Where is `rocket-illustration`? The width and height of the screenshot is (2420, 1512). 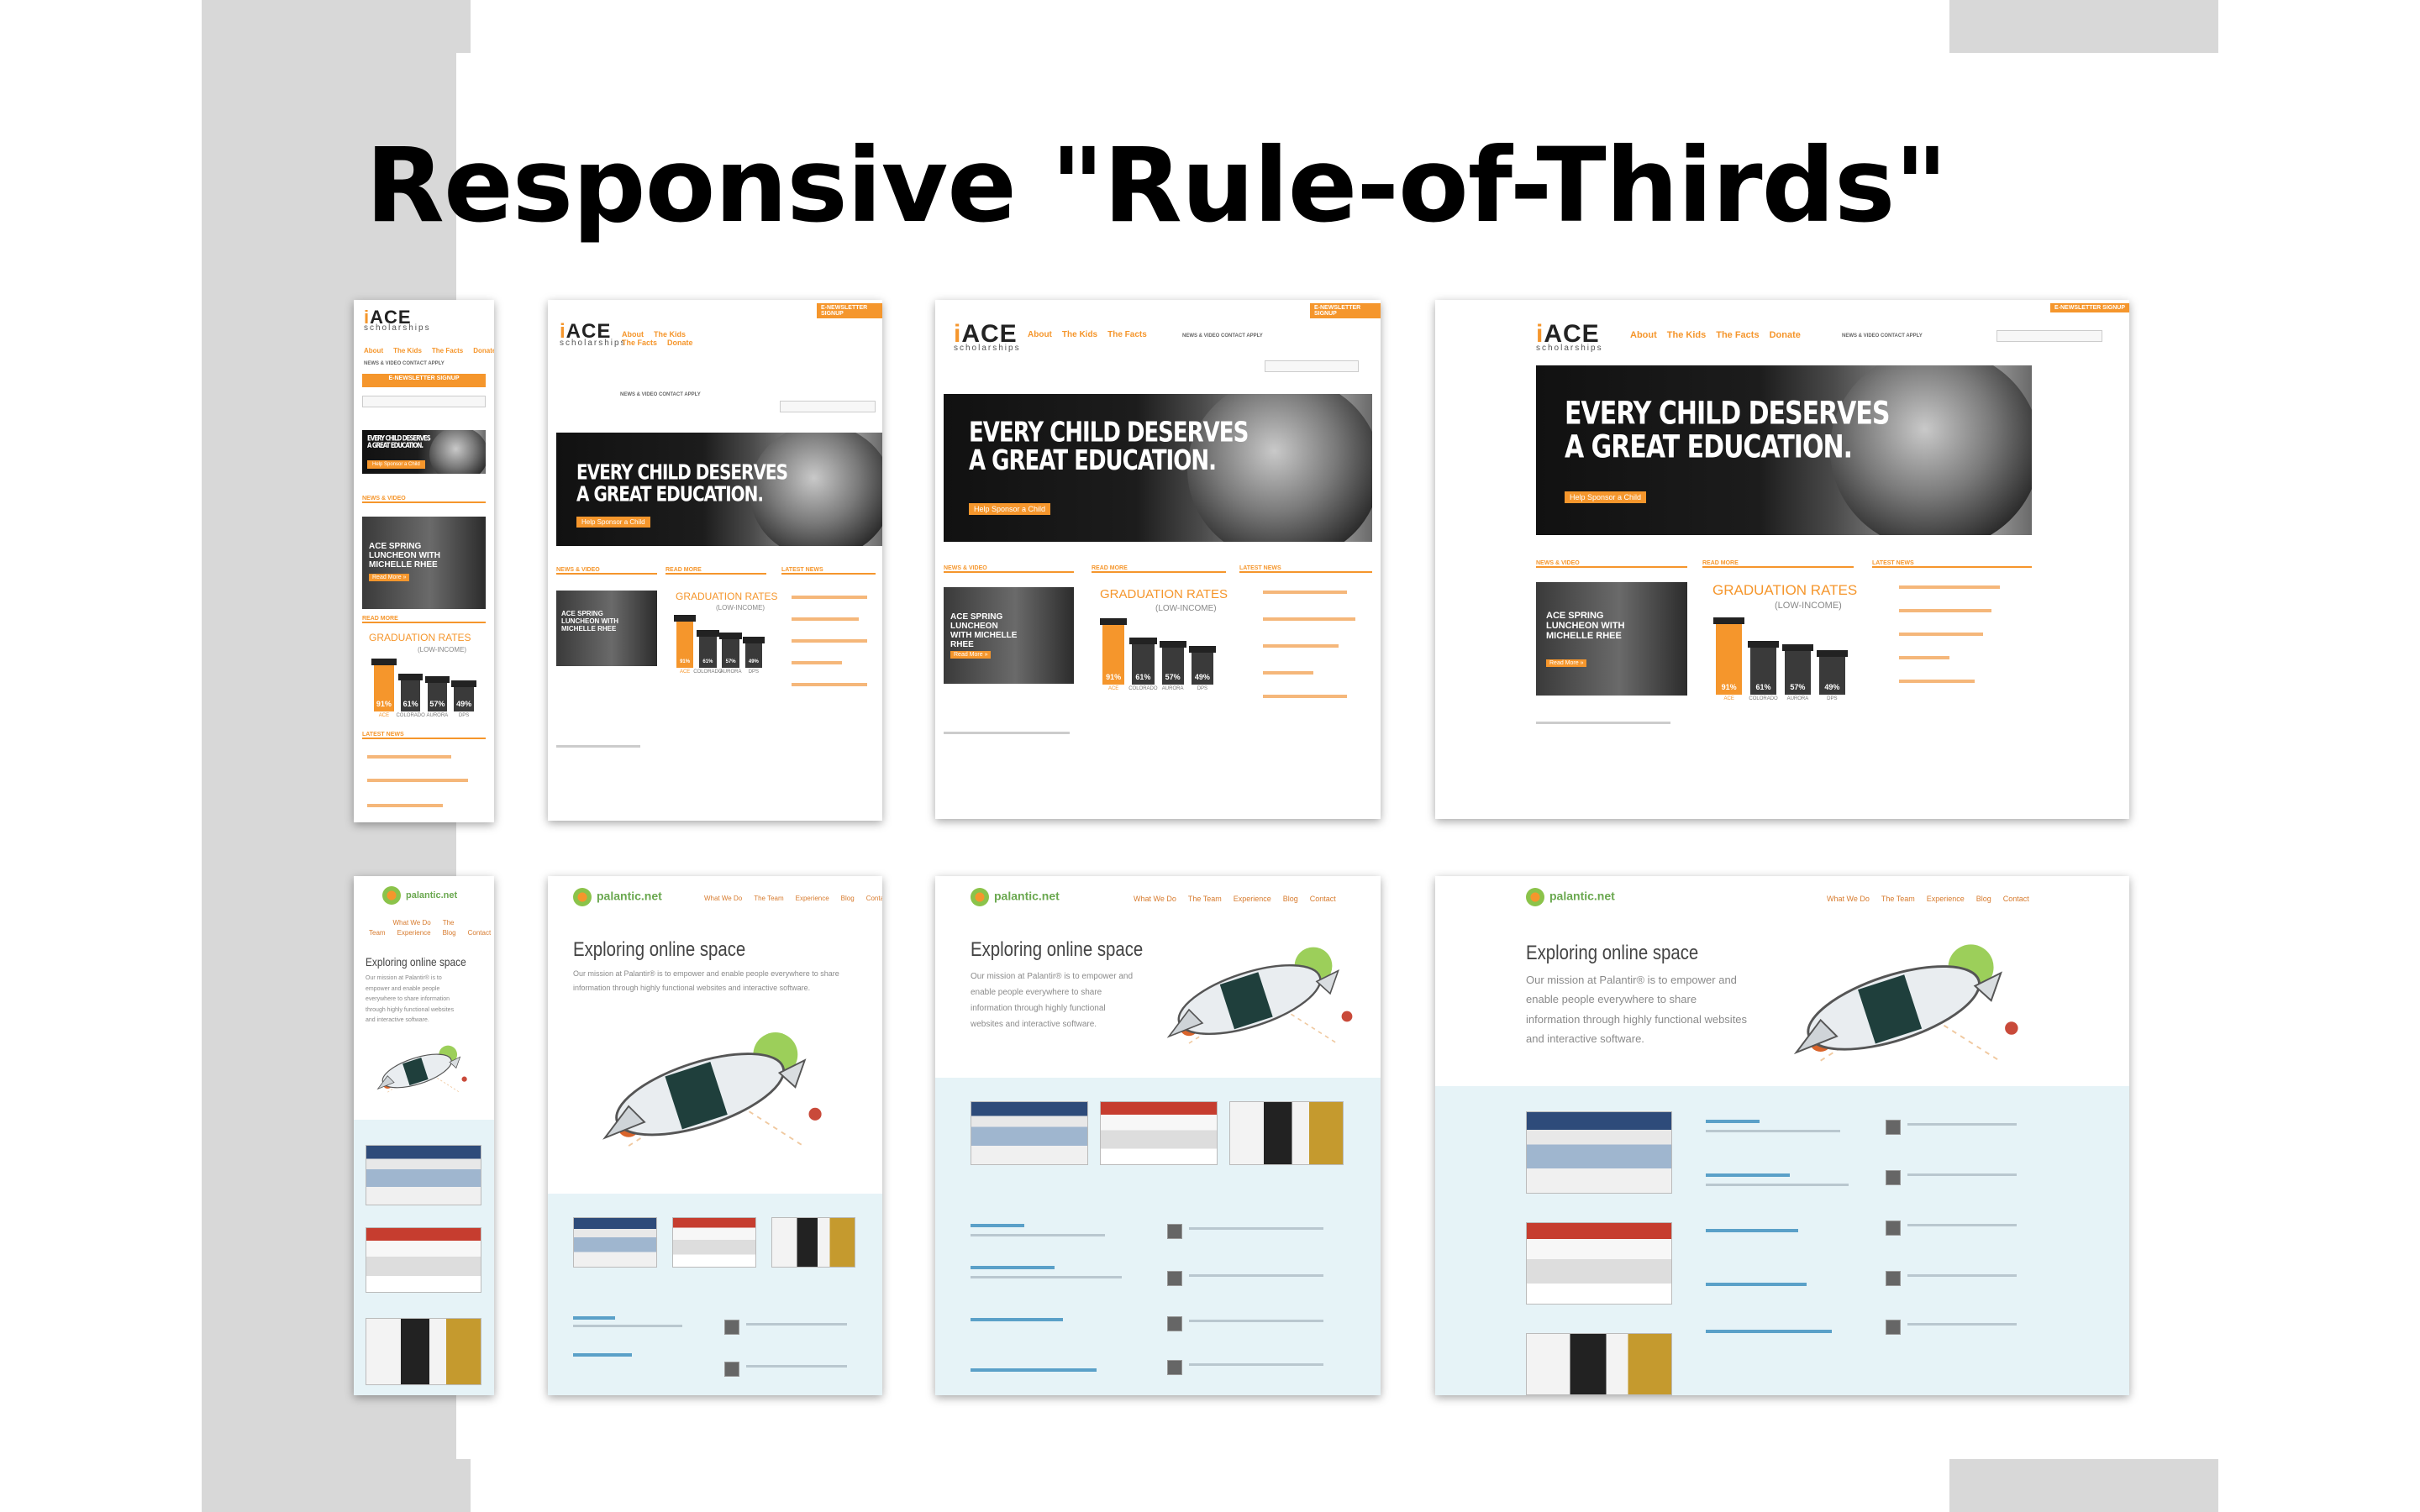 rocket-illustration is located at coordinates (716, 1090).